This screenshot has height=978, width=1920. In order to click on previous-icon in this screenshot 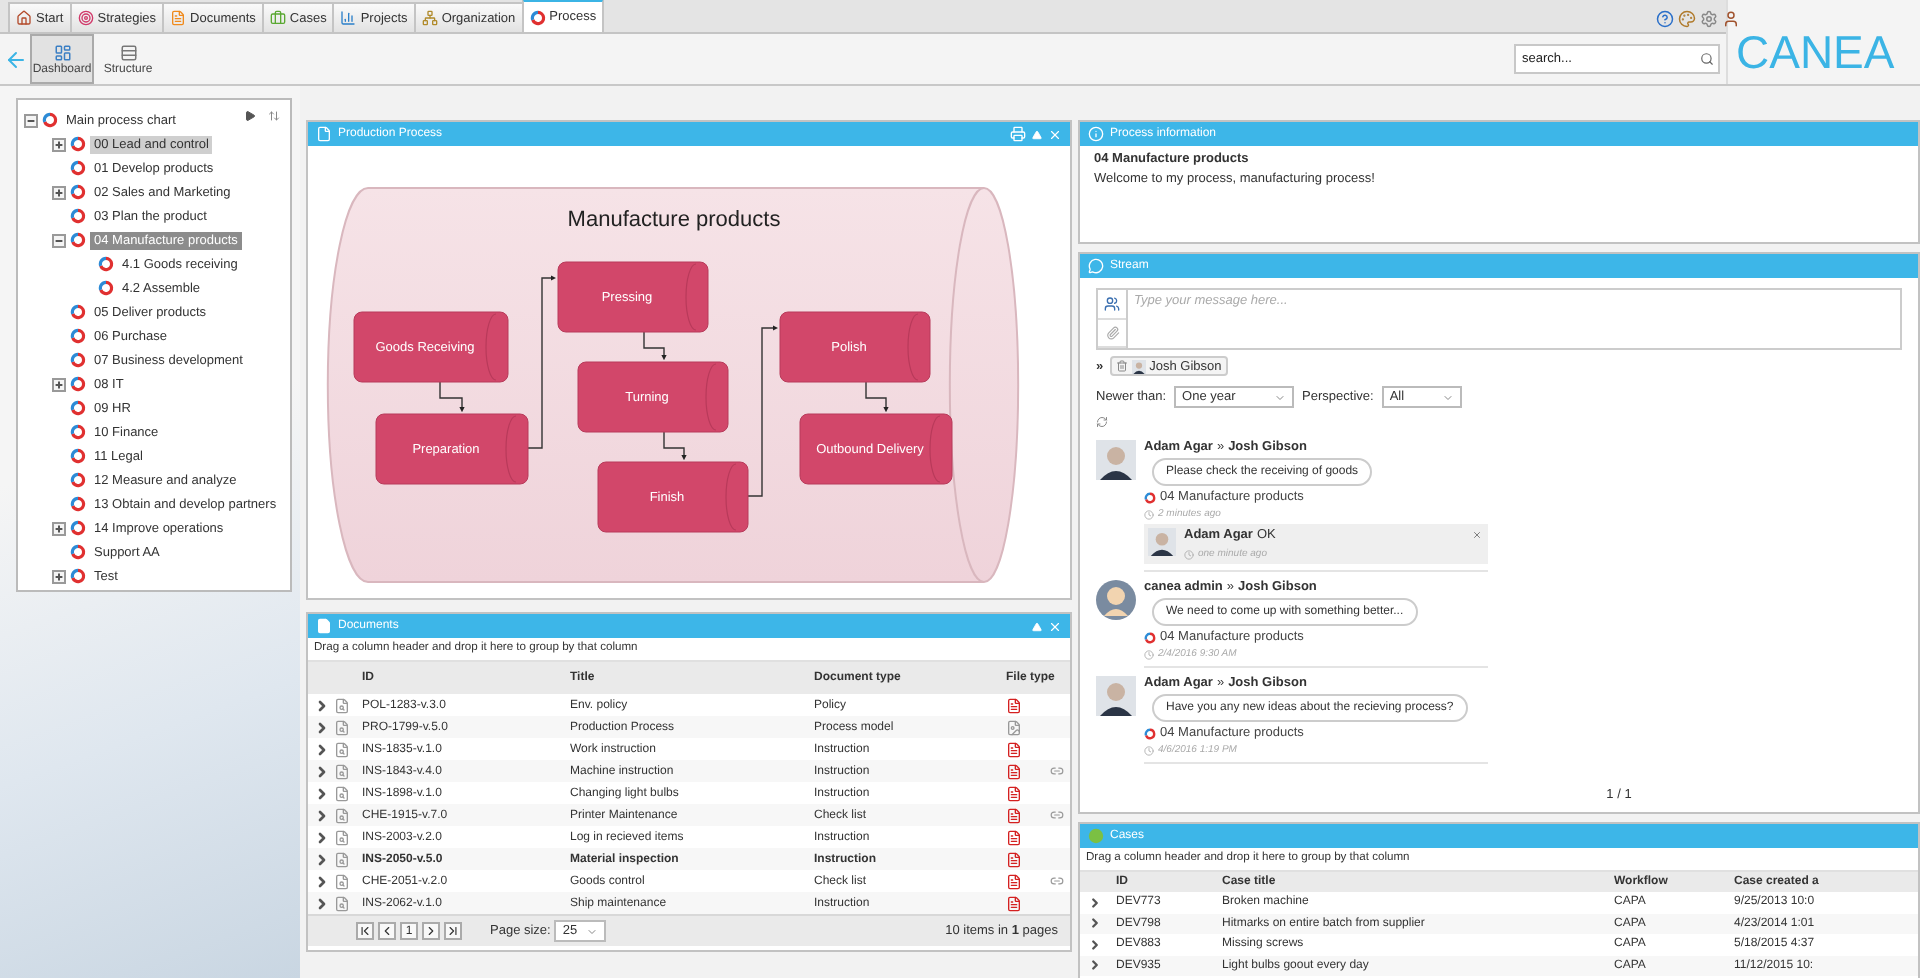, I will do `click(387, 931)`.